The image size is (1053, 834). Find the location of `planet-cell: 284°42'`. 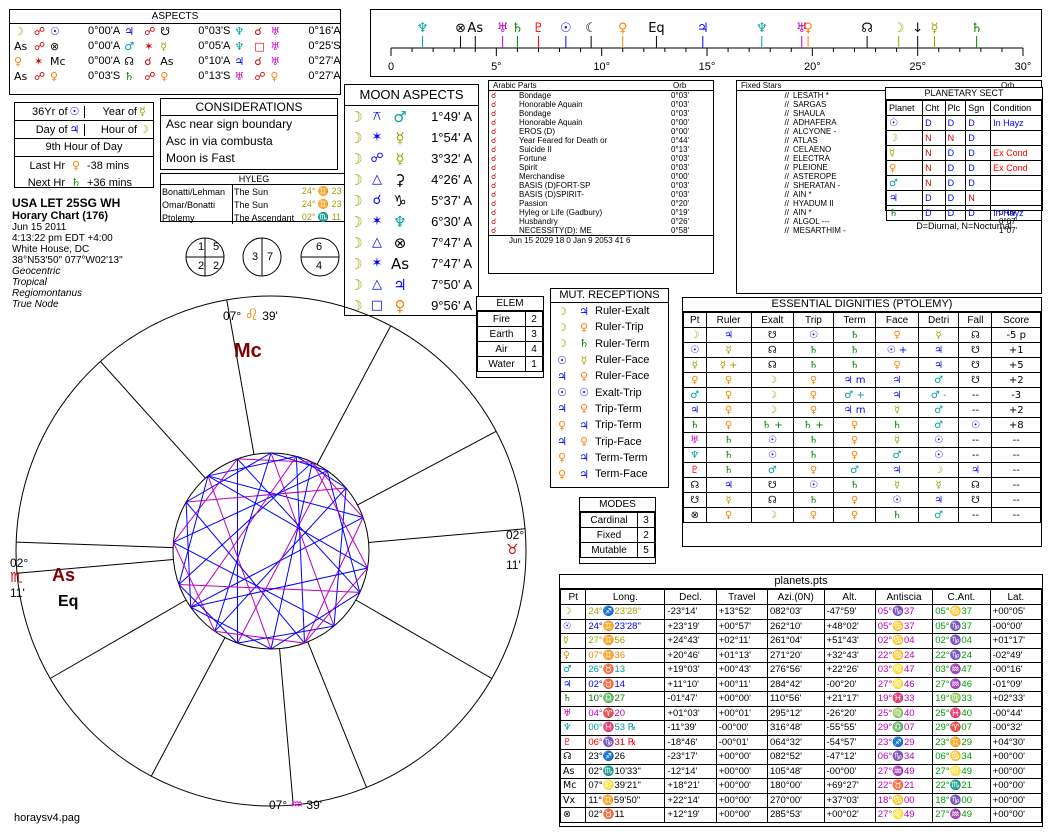

planet-cell: 284°42' is located at coordinates (795, 684).